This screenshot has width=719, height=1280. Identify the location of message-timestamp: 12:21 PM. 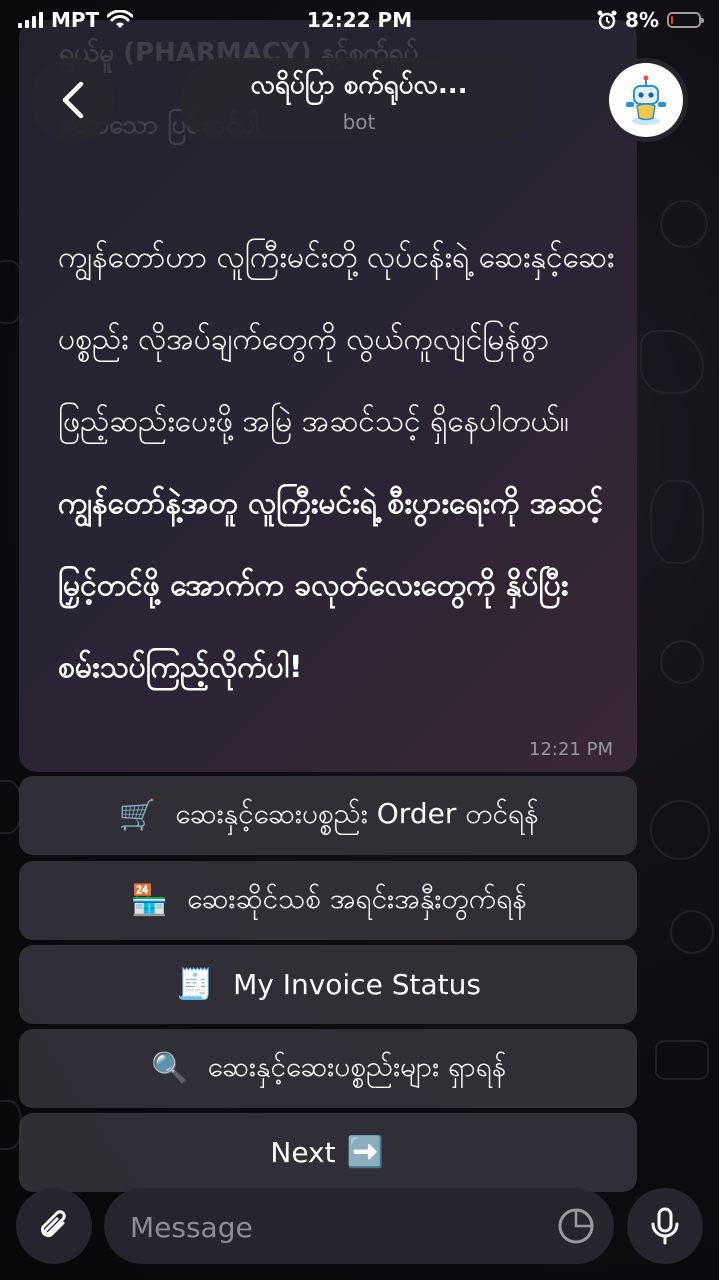
(571, 749).